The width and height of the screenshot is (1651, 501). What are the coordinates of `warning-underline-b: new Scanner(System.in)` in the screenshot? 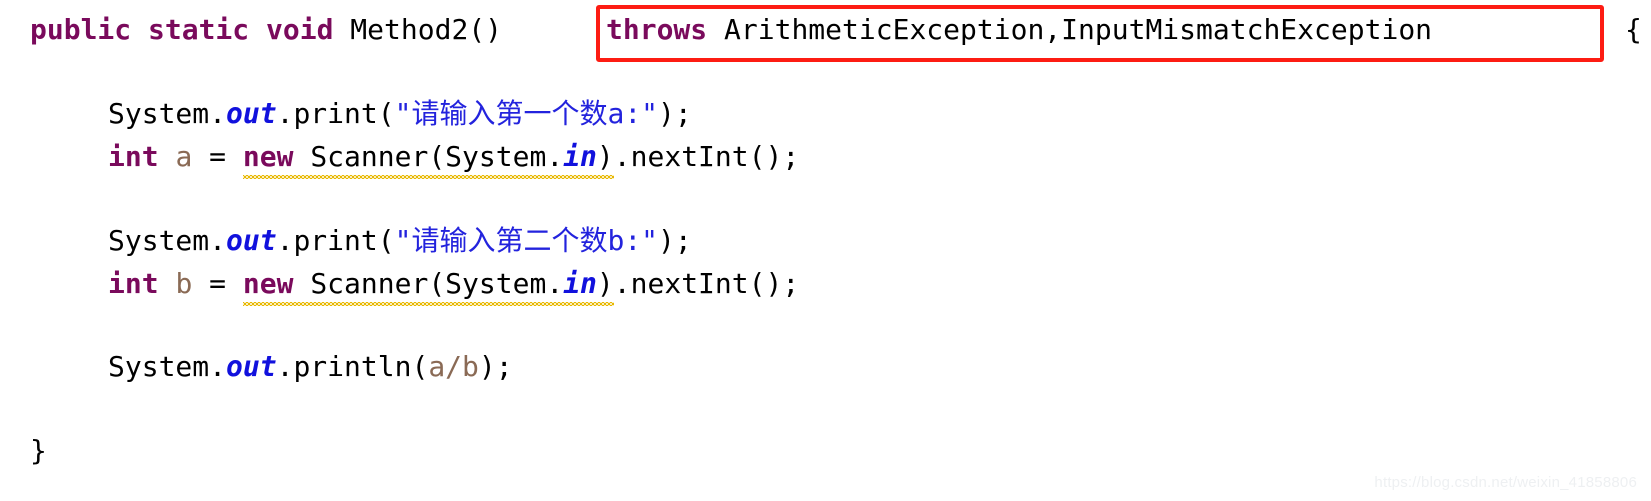 It's located at (428, 286).